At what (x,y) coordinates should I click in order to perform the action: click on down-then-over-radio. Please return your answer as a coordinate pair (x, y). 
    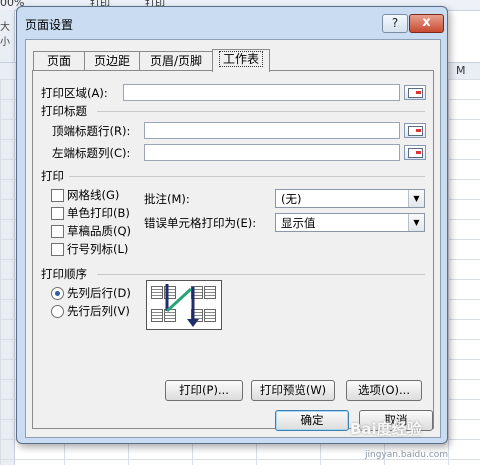
    Looking at the image, I should click on (57, 293).